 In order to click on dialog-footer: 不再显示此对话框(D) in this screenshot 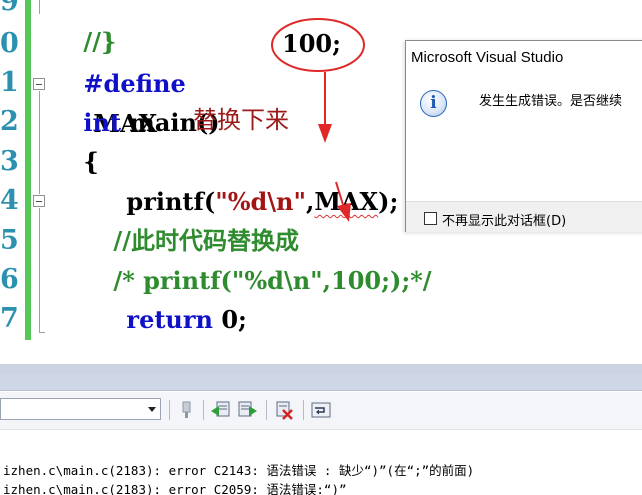, I will do `click(524, 216)`.